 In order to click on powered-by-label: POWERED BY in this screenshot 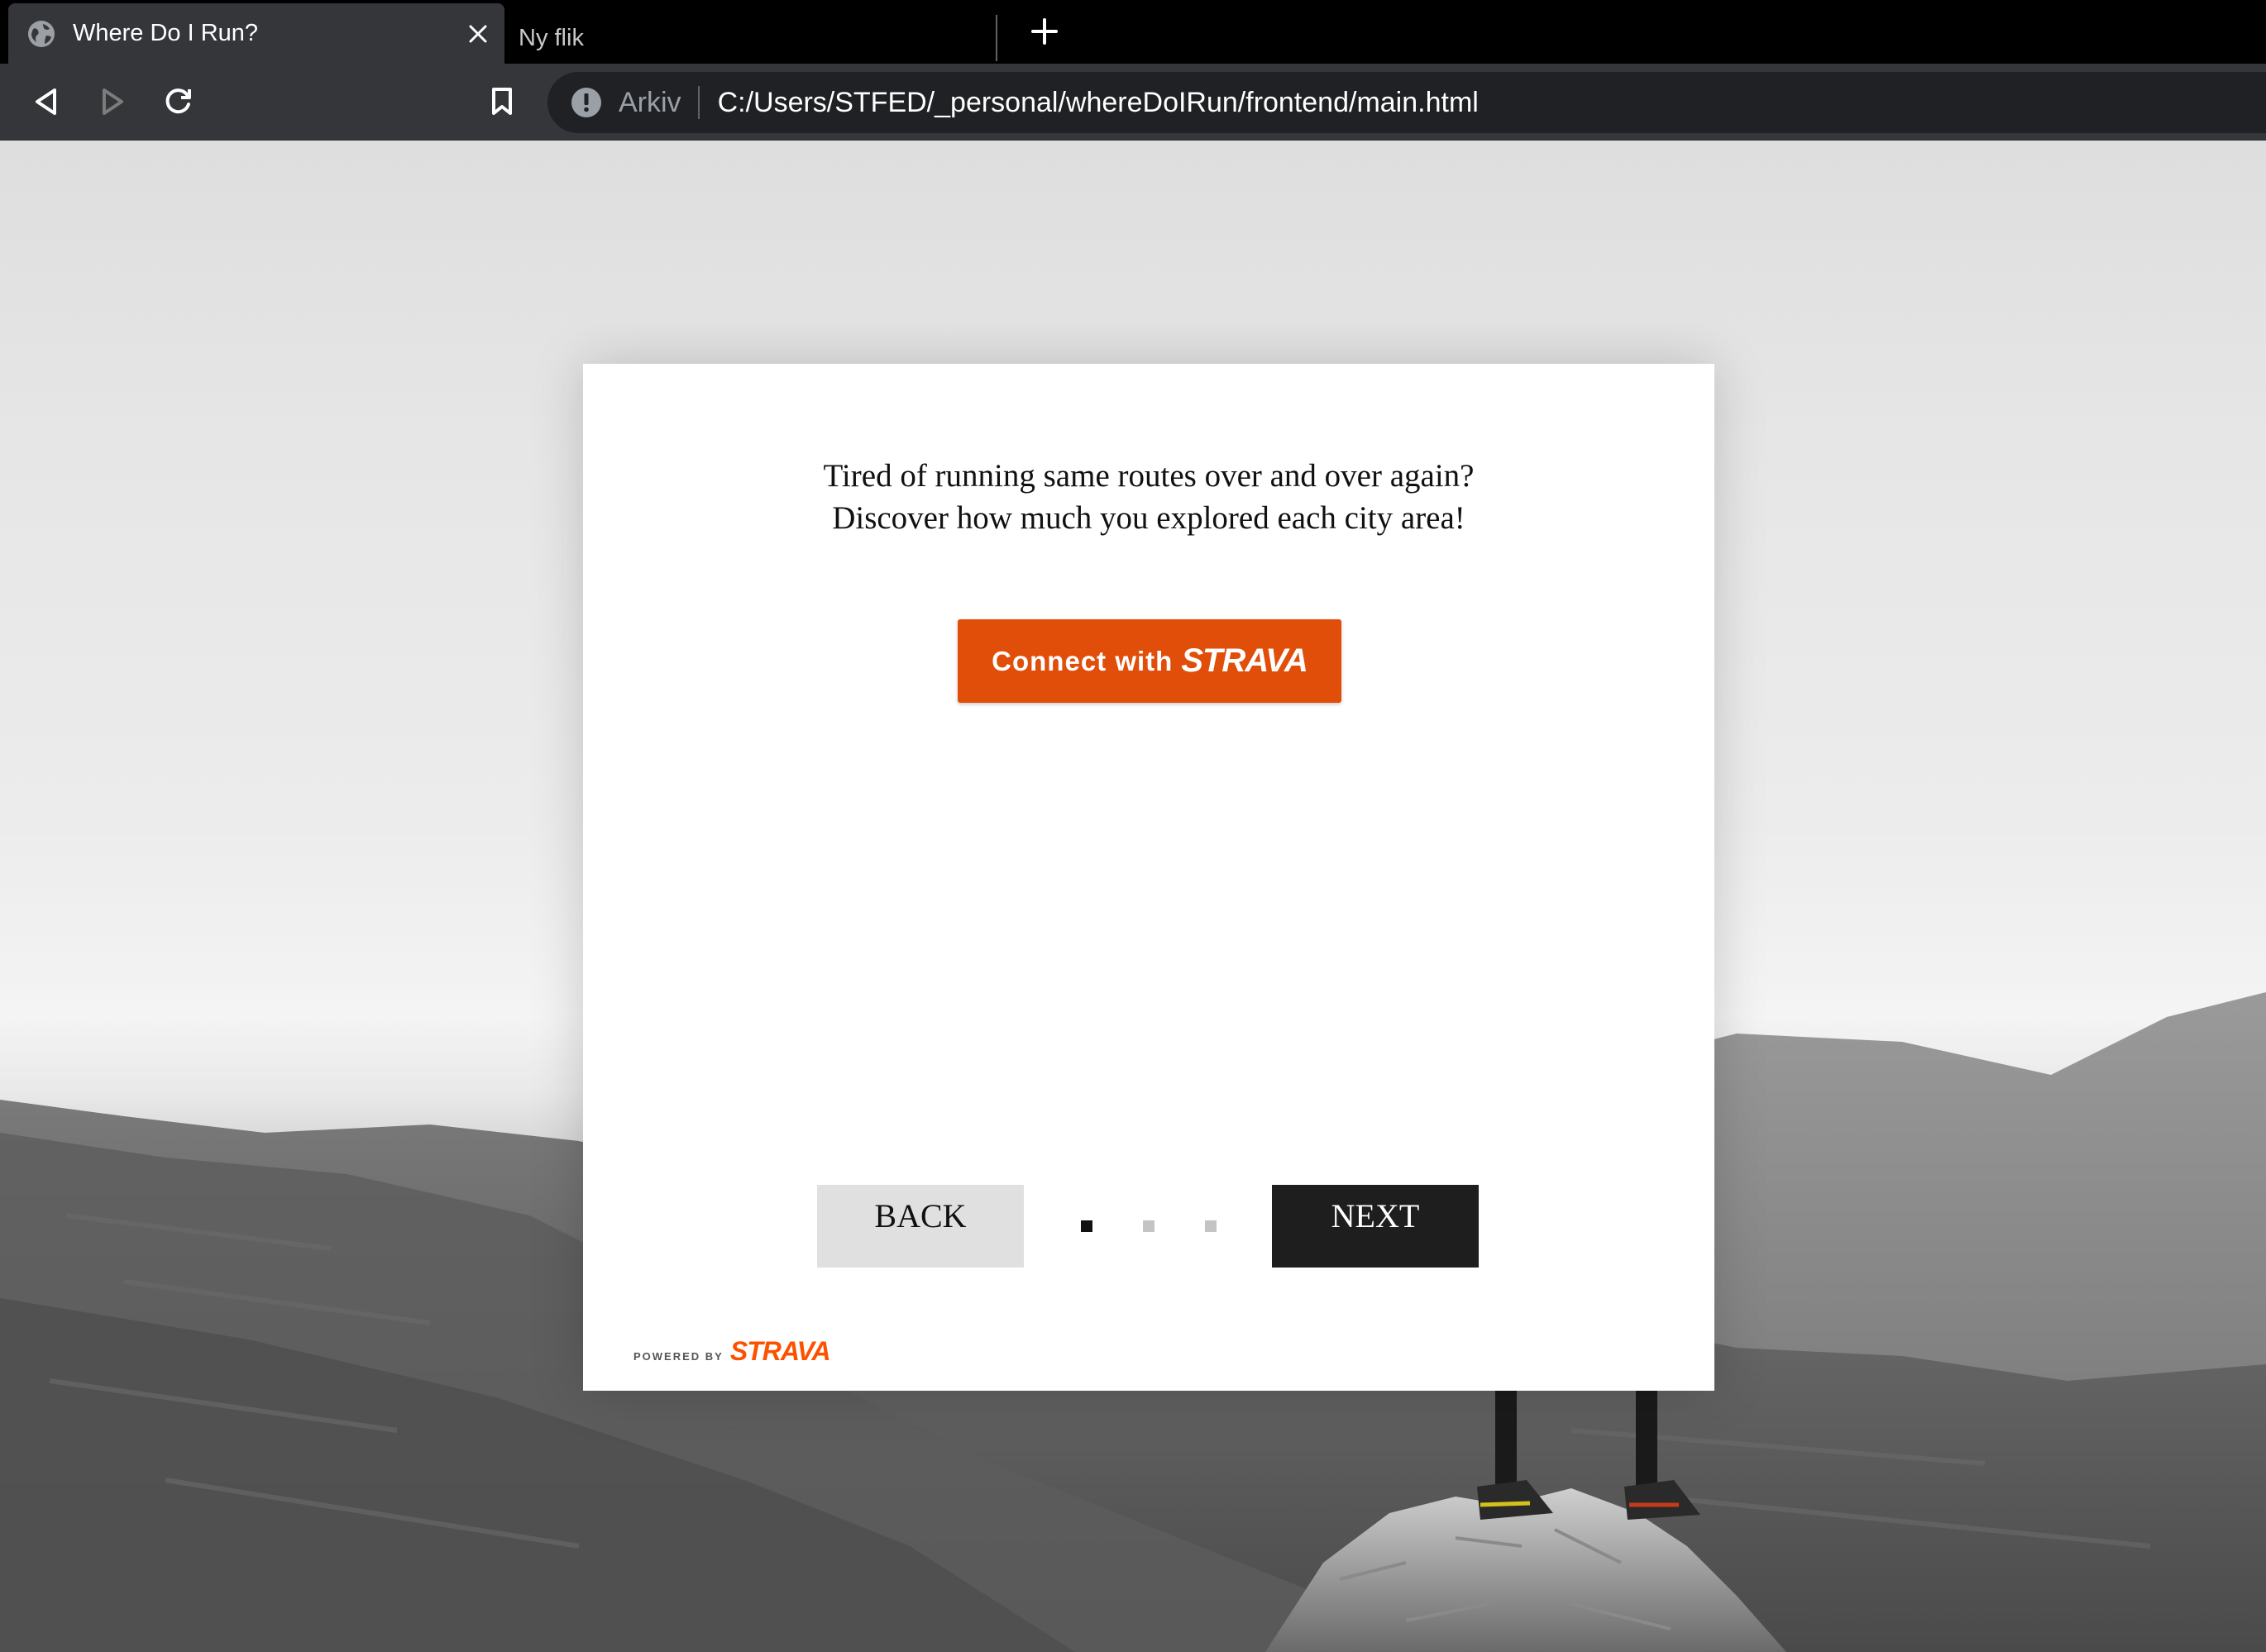, I will do `click(678, 1357)`.